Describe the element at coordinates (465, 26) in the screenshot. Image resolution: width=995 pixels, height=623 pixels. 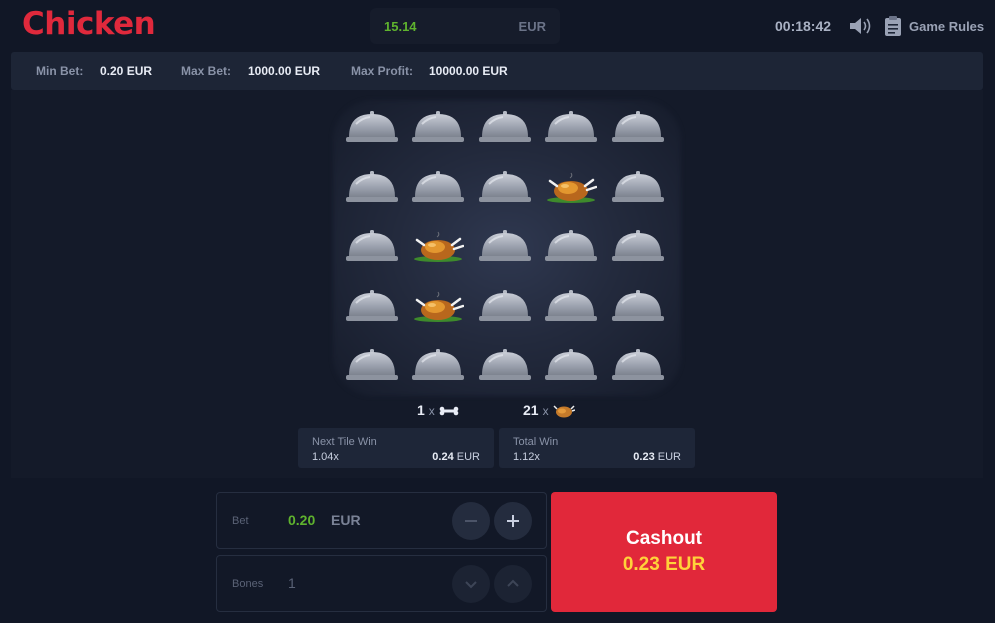
I see `balance-display: 15.14 EUR` at that location.